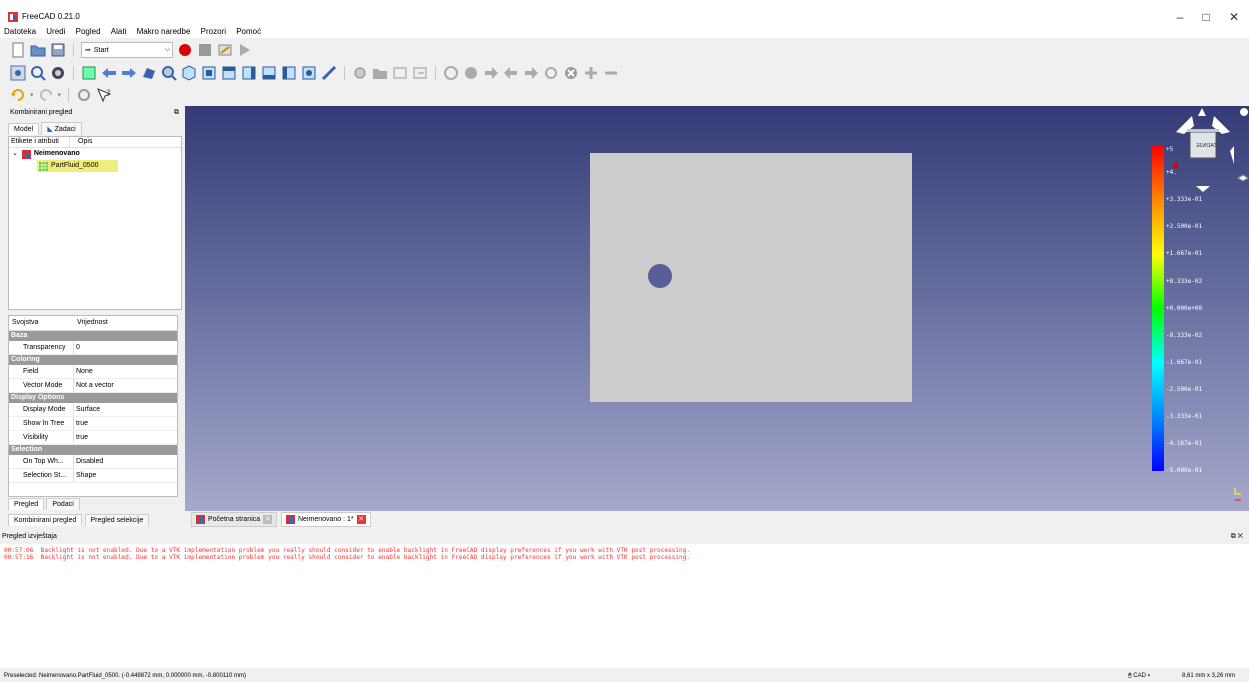  Describe the element at coordinates (93, 450) in the screenshot. I see `property-group-selection: Selection` at that location.